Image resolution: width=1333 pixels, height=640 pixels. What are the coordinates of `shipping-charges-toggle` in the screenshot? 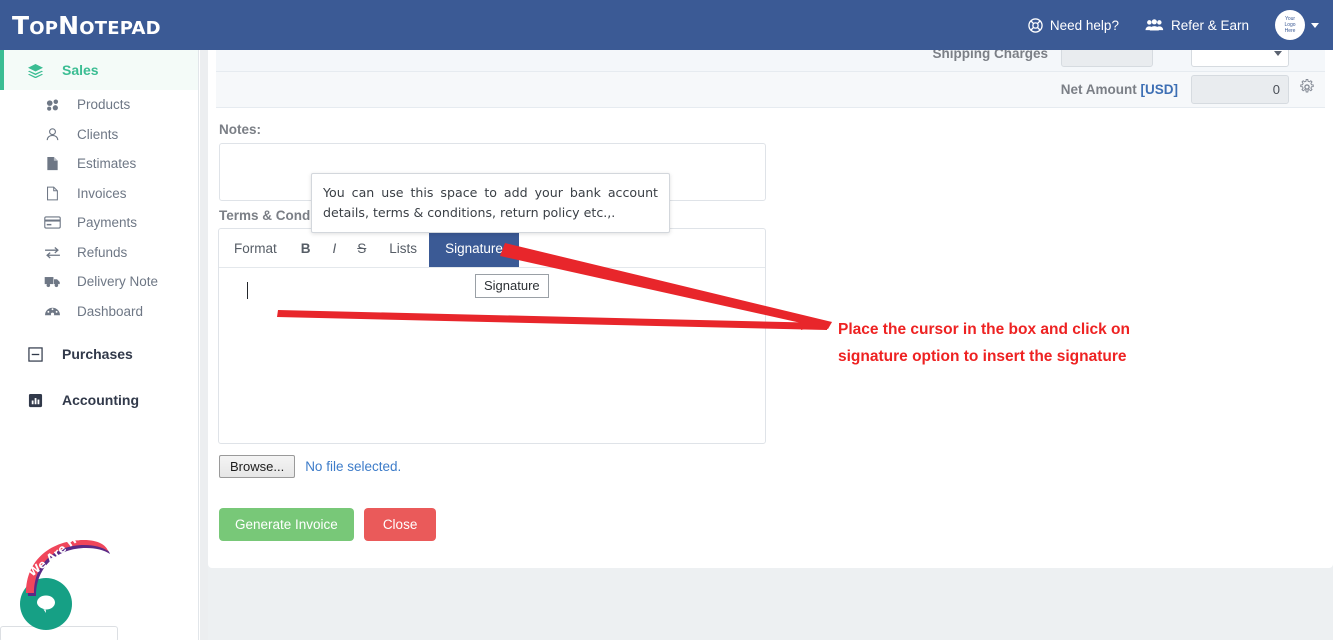 It's located at (1107, 58).